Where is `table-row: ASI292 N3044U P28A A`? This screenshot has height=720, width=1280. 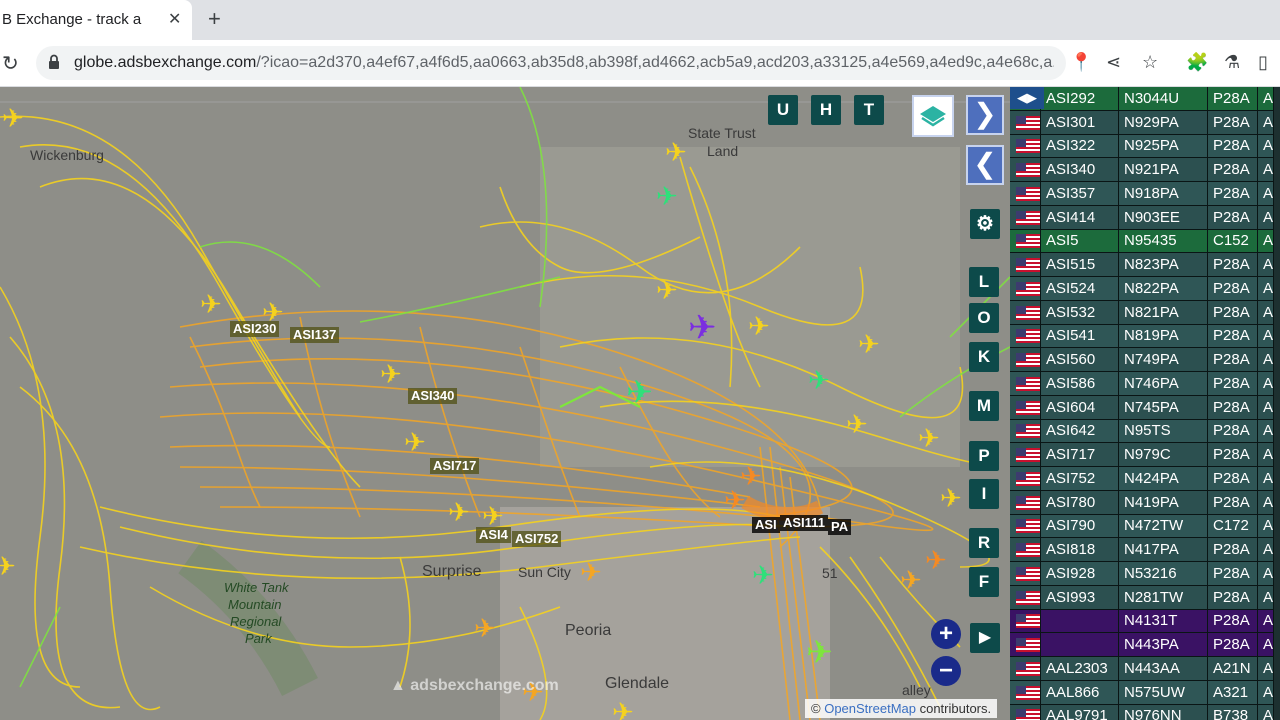
table-row: ASI292 N3044U P28A A is located at coordinates (1142, 99).